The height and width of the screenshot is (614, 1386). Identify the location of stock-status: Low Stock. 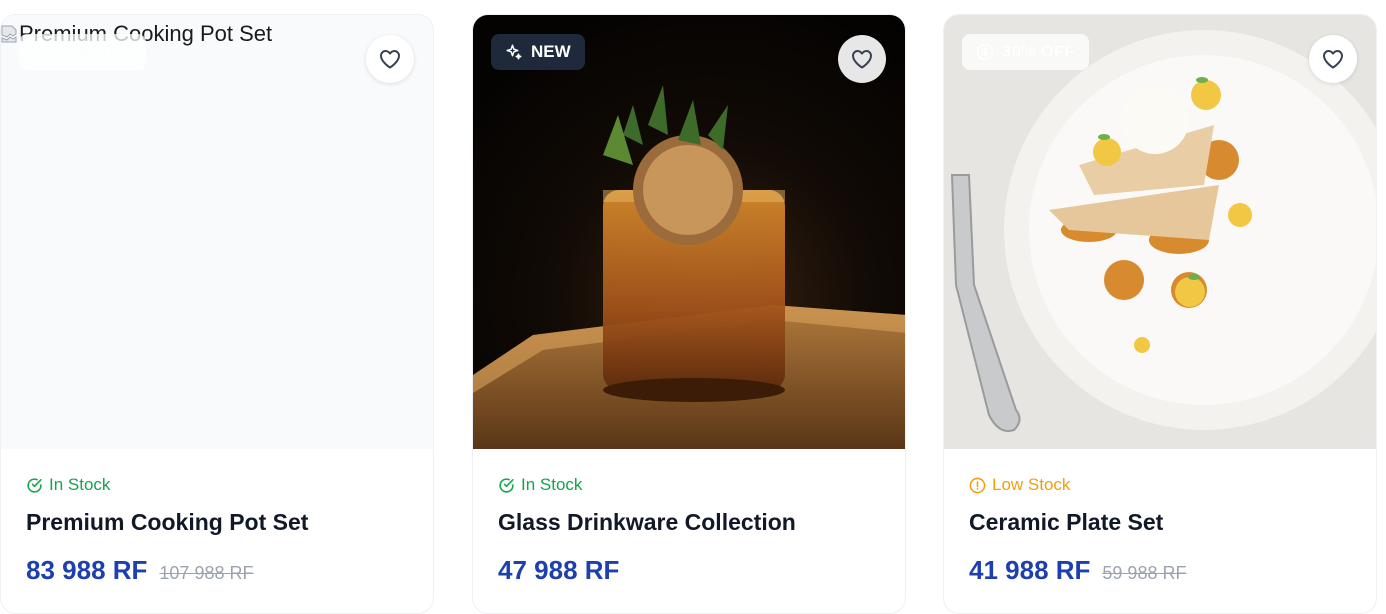
(1019, 485).